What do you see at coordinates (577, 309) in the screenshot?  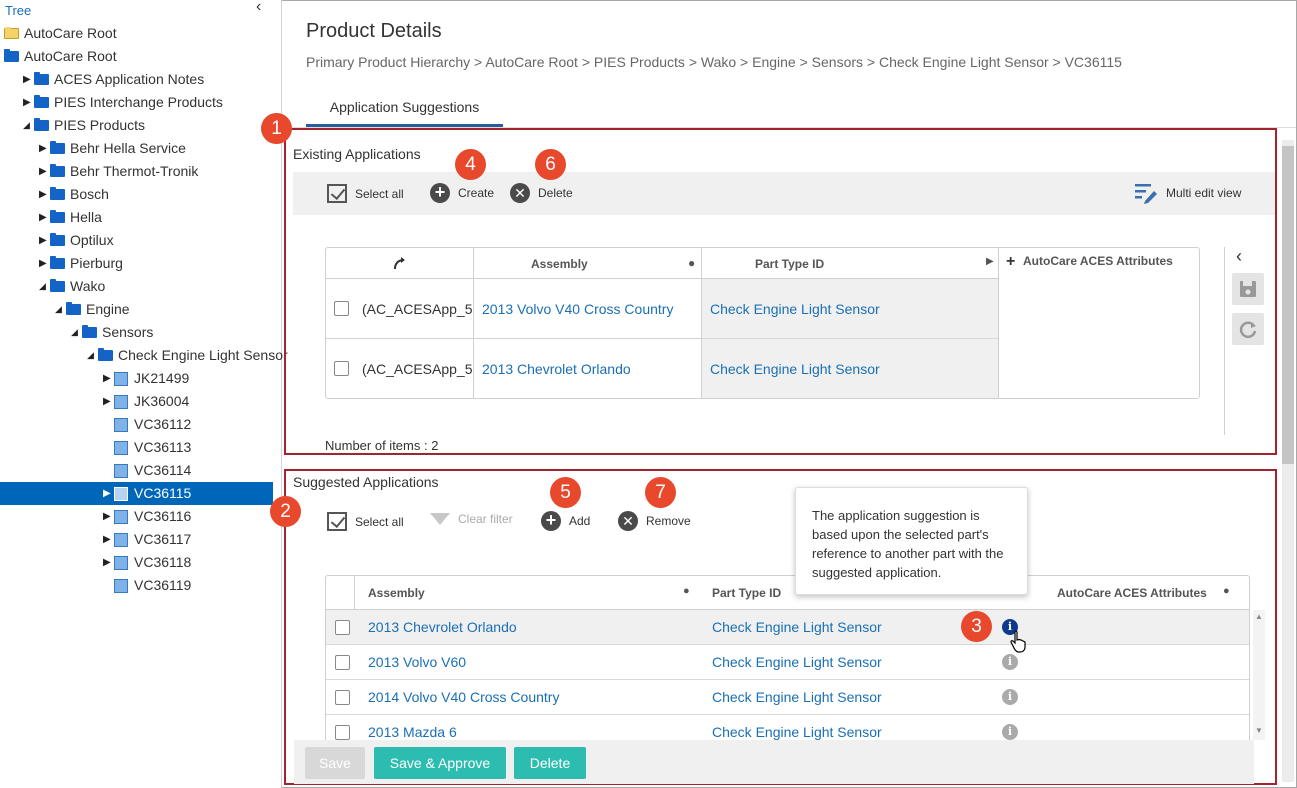 I see `assembly-link: 2013 Volvo V40 Cross Country` at bounding box center [577, 309].